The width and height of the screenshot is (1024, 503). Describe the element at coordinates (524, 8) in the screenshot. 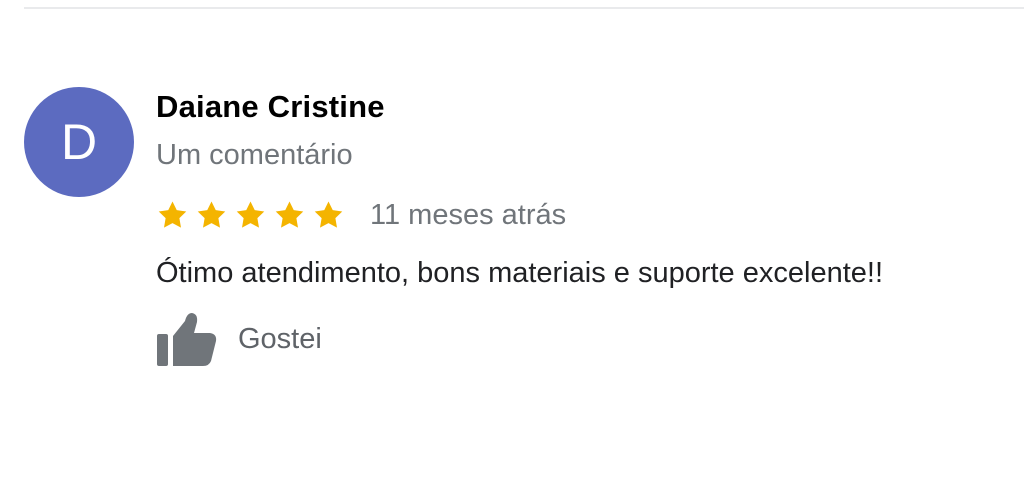

I see `top-divider` at that location.